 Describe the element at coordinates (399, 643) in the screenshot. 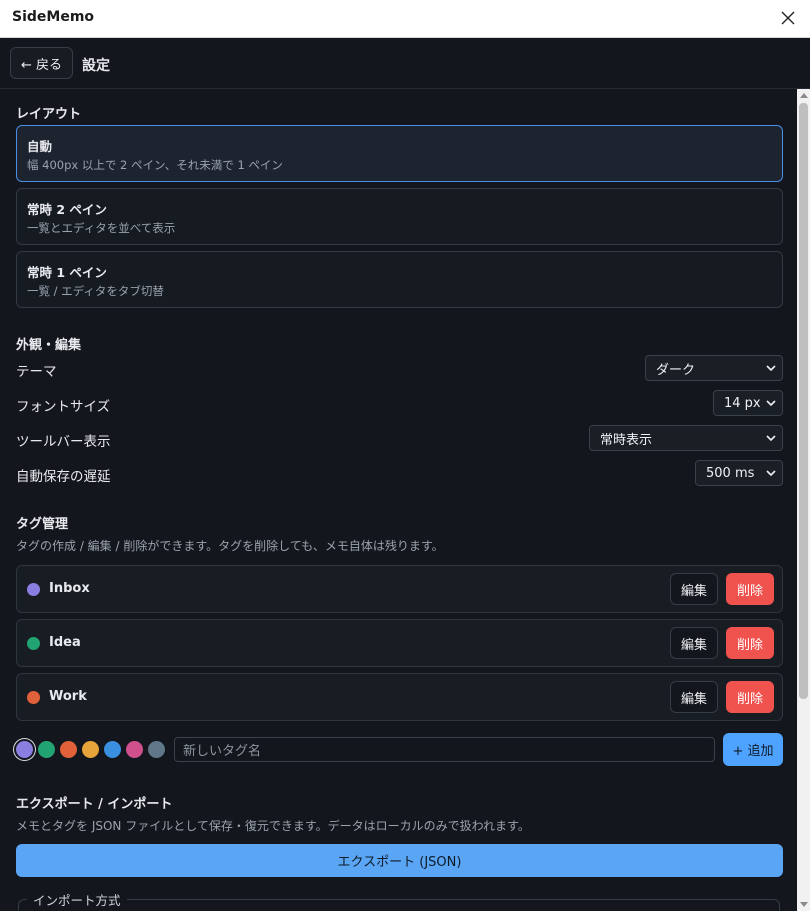

I see `tag-row-idea: Idea 編集 削除` at that location.